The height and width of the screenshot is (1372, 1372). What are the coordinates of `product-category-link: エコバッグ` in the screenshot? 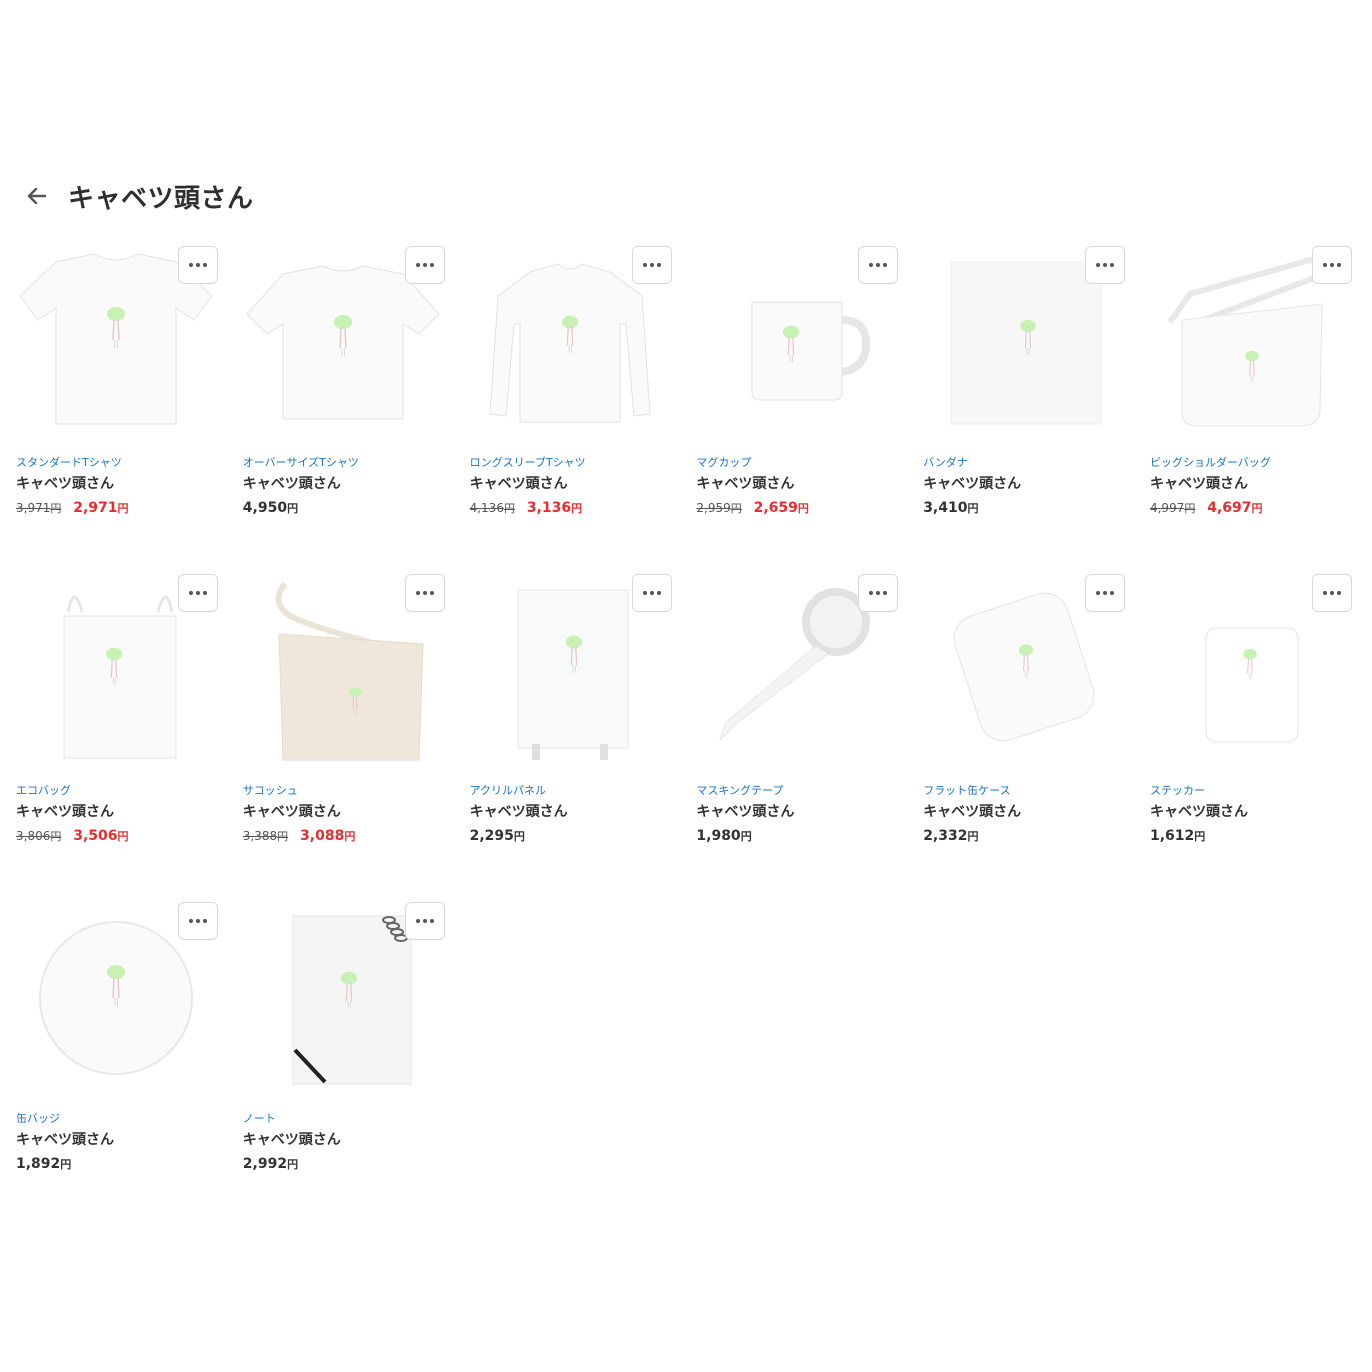 It's located at (116, 791).